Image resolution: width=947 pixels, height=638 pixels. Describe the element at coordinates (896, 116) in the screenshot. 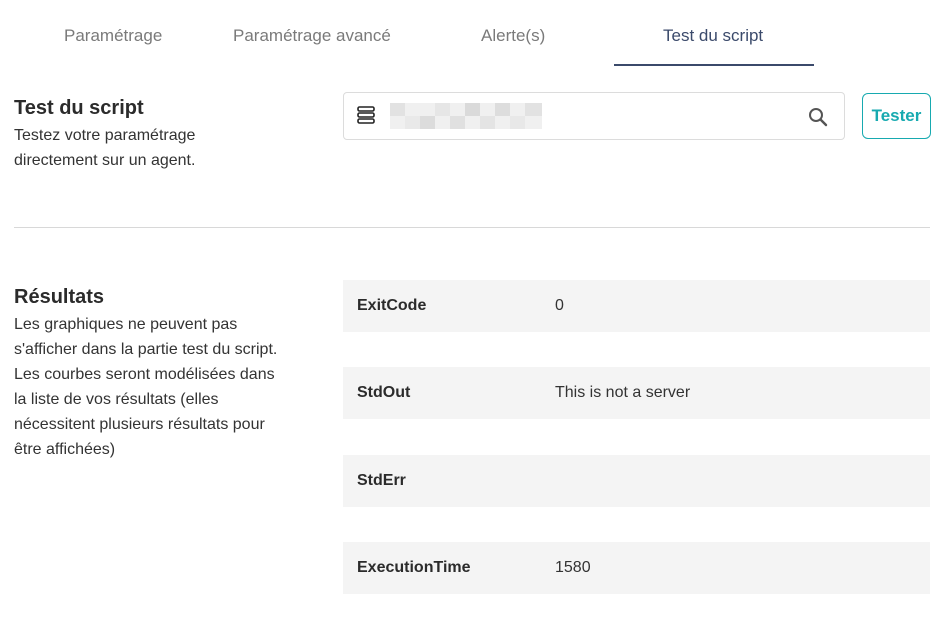

I see `tester-button: Tester` at that location.